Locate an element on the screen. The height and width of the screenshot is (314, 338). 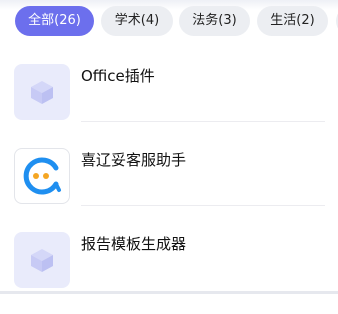
category-tabs: 全部(26) 学术(4) 法务(3) 生活(2) is located at coordinates (169, 22).